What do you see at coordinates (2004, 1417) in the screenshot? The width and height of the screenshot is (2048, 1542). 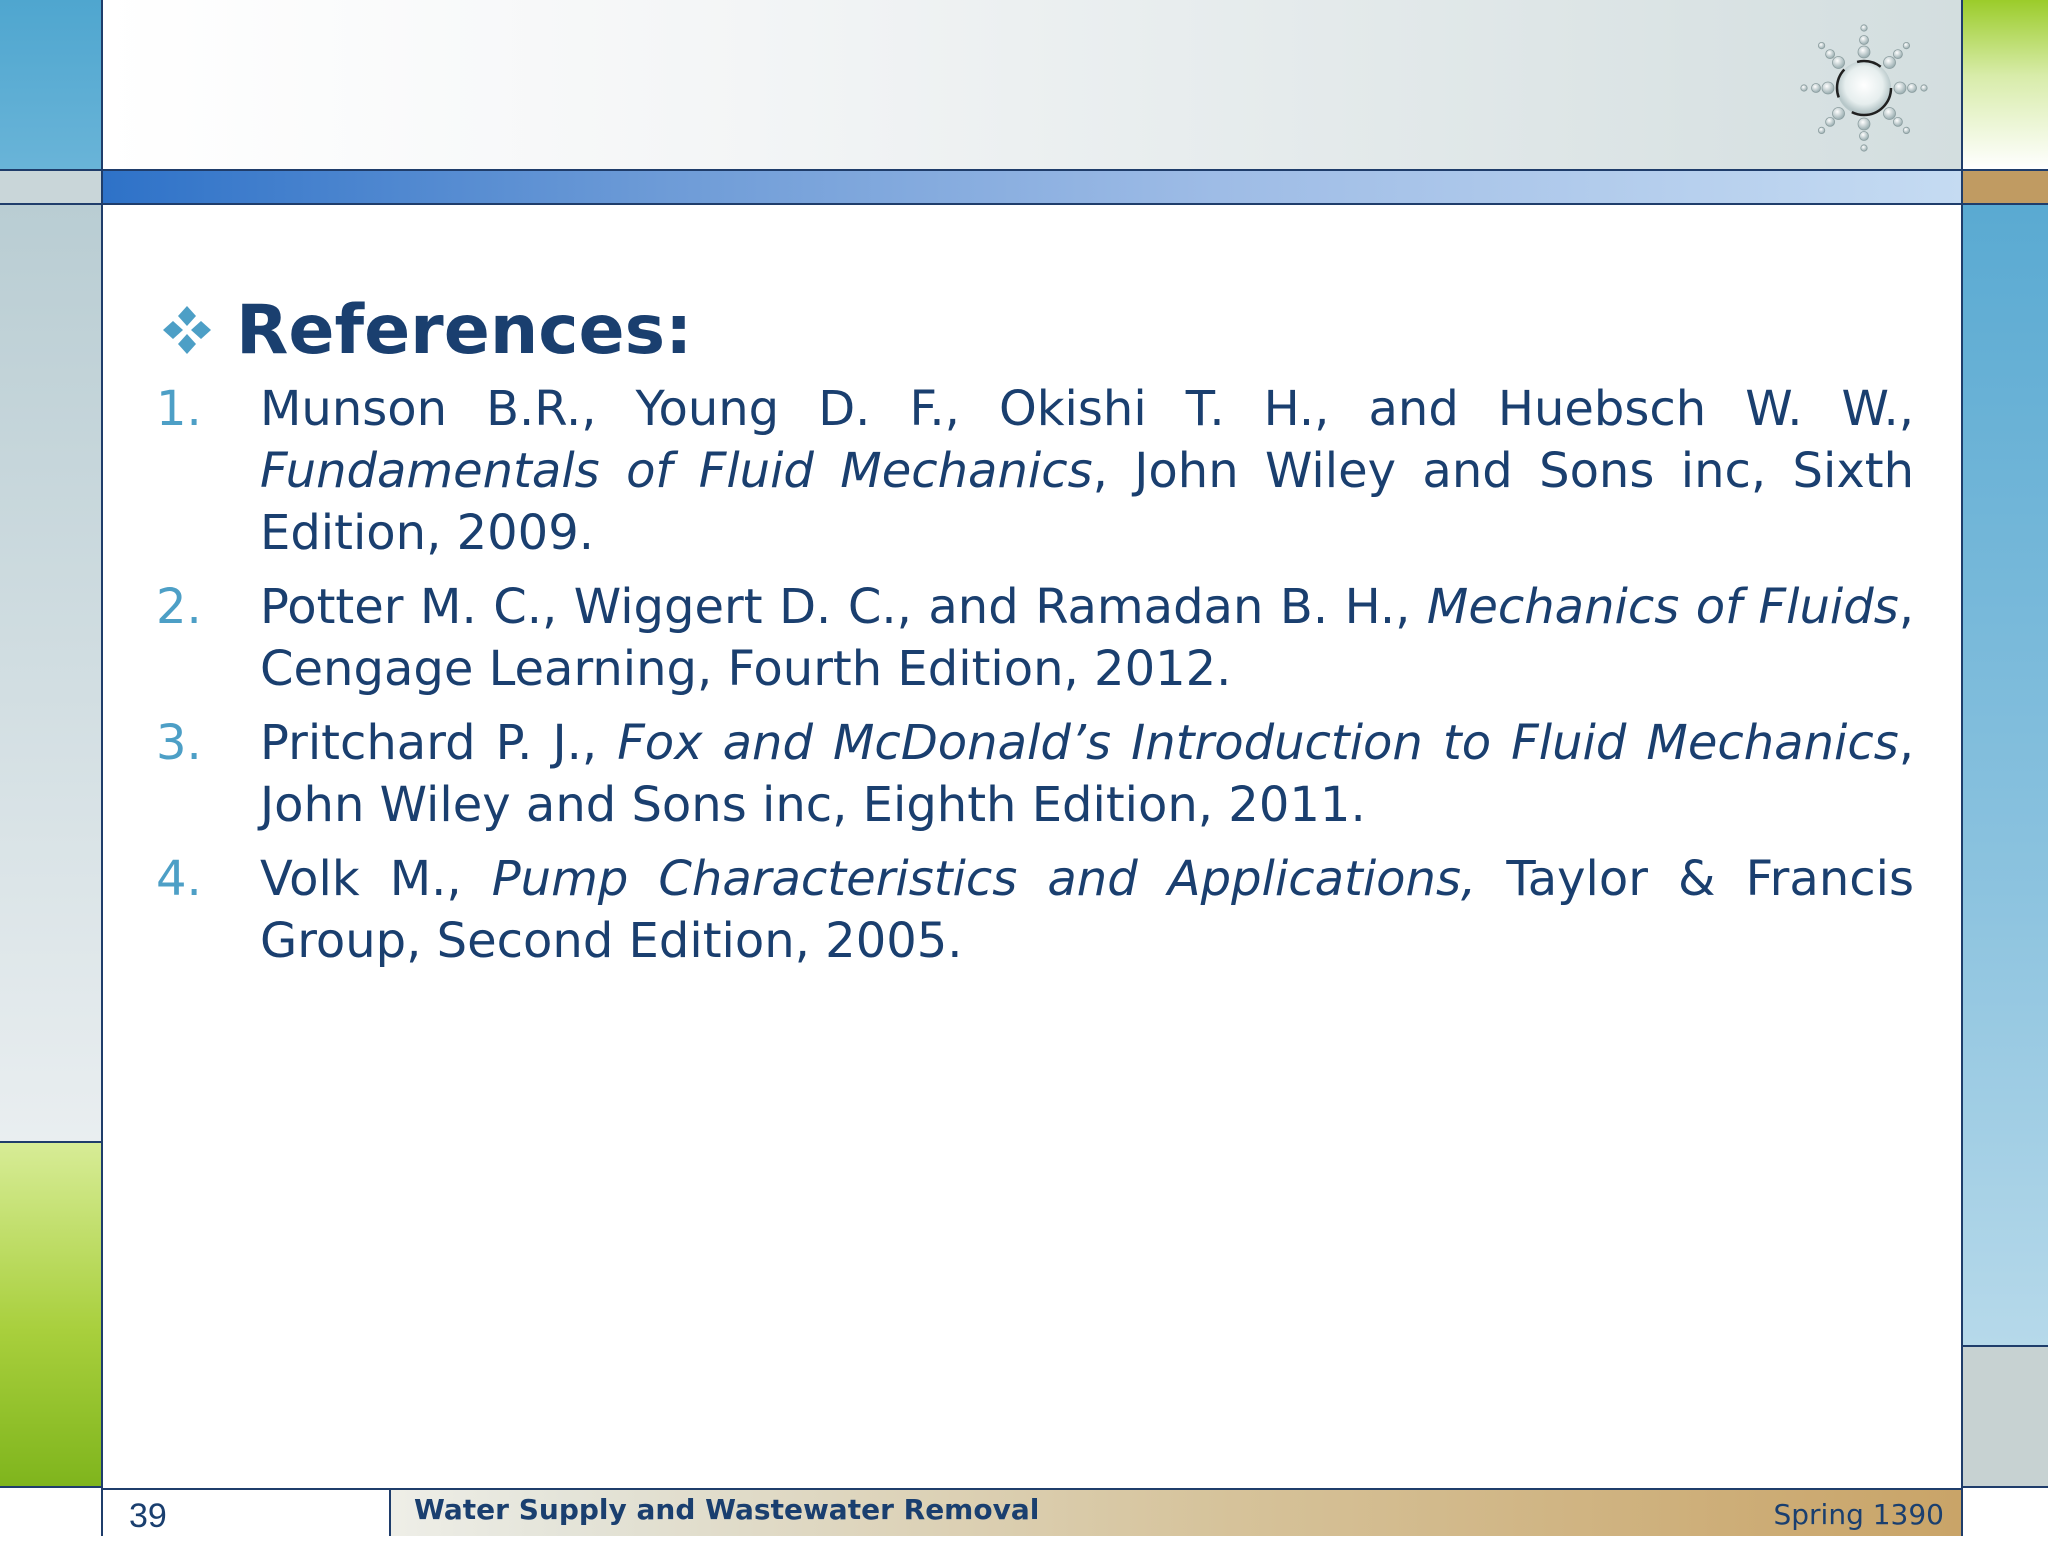 I see `right-accent-block-grey` at bounding box center [2004, 1417].